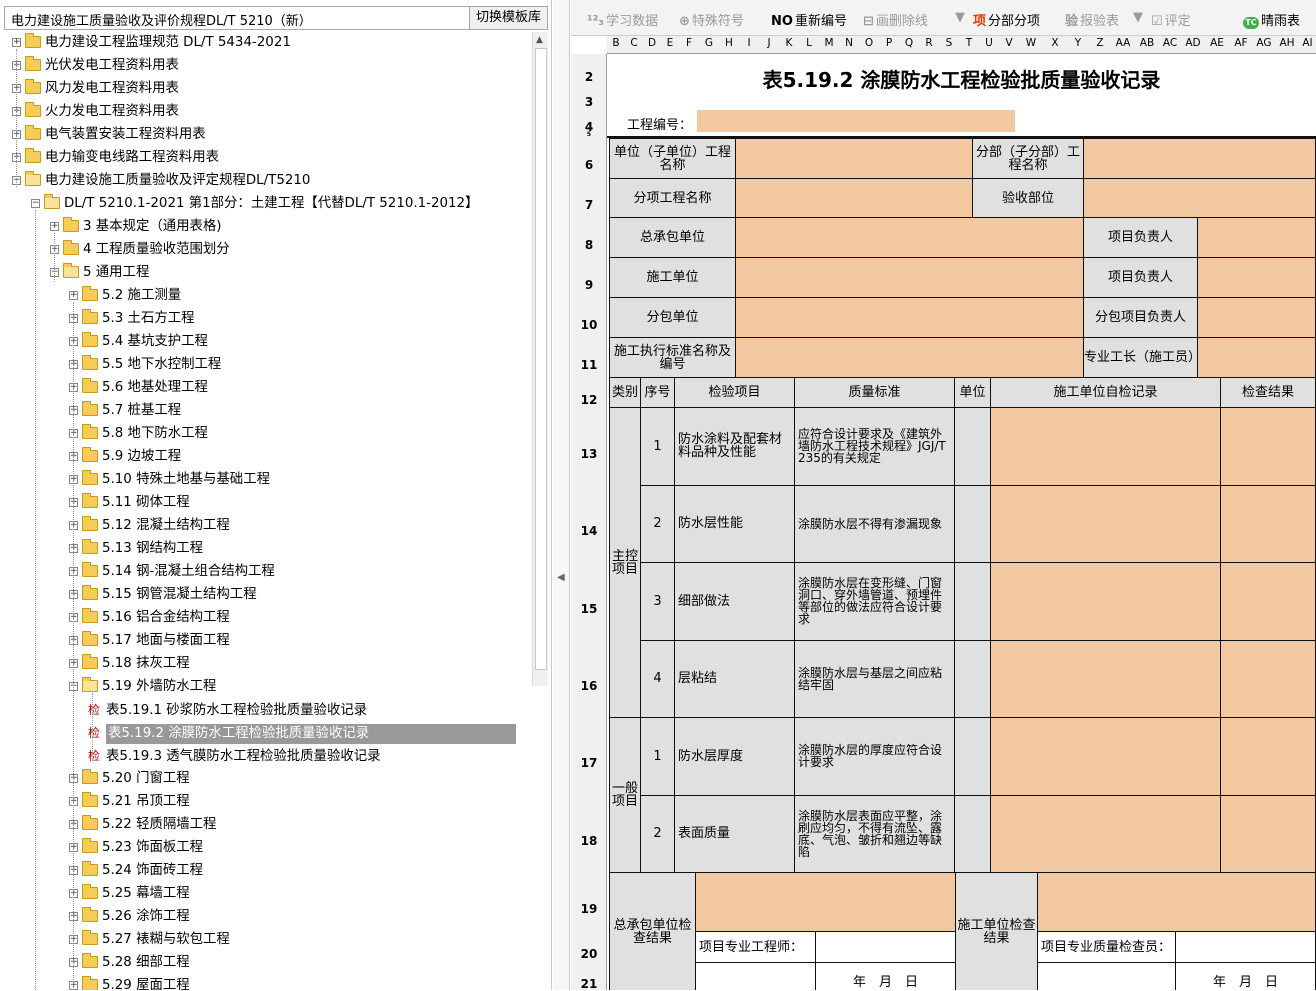 The width and height of the screenshot is (1316, 991). Describe the element at coordinates (142, 825) in the screenshot. I see `tree-item: +5.22 轻质隔墙工程` at that location.